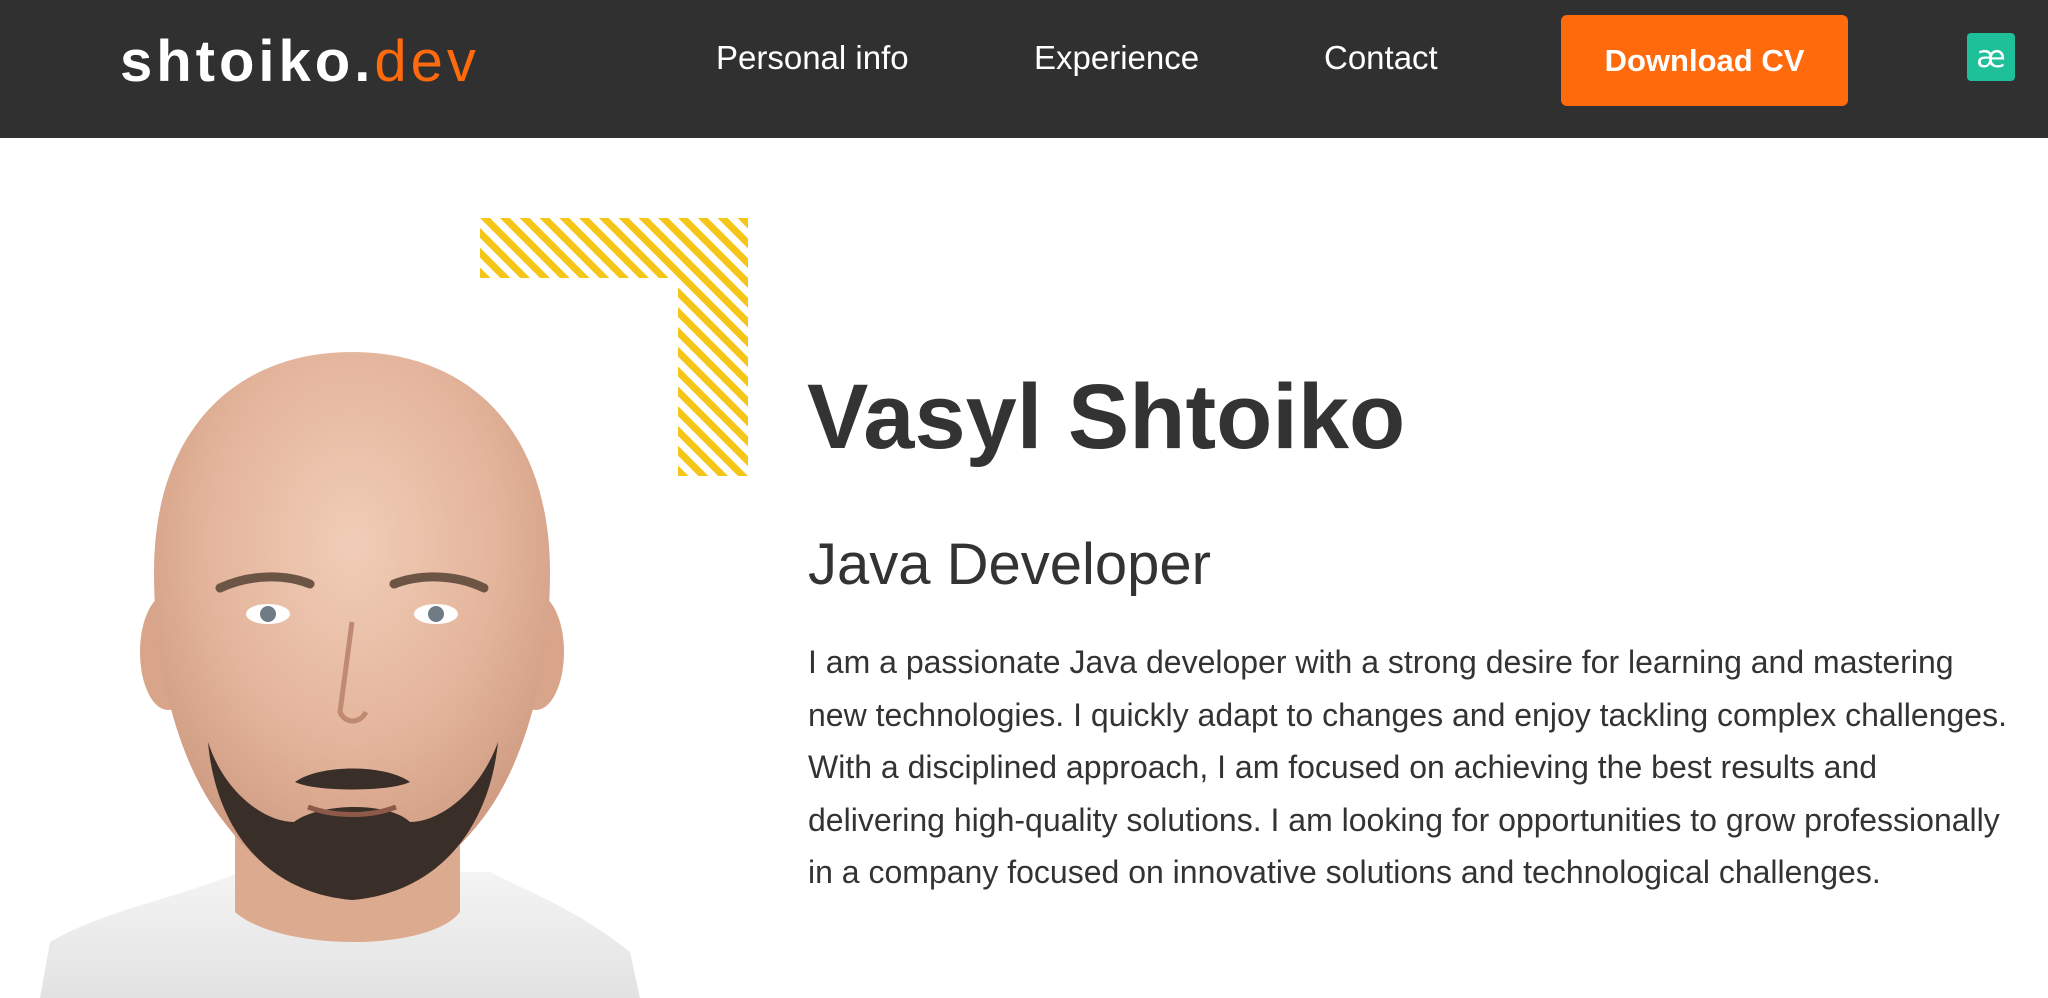  I want to click on nav-link-experience: Experience, so click(1116, 58).